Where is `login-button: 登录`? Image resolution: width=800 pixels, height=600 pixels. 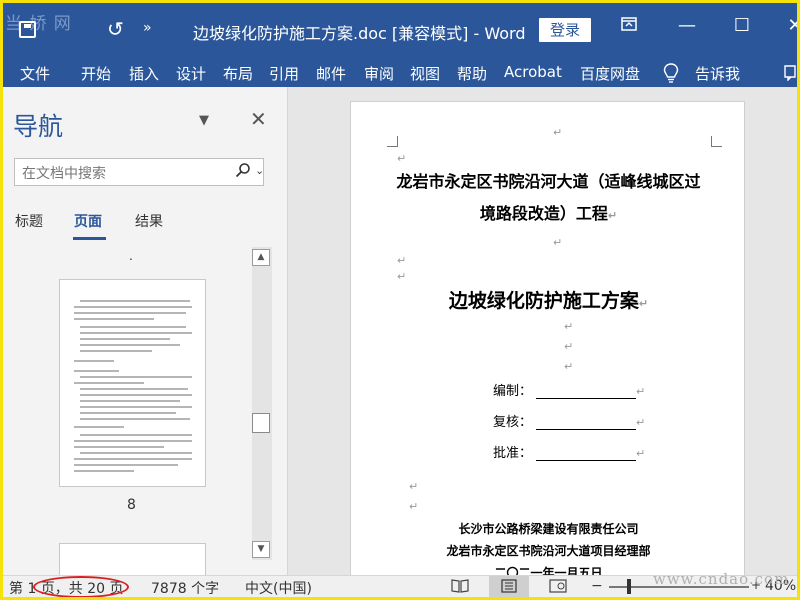
login-button: 登录 is located at coordinates (565, 30).